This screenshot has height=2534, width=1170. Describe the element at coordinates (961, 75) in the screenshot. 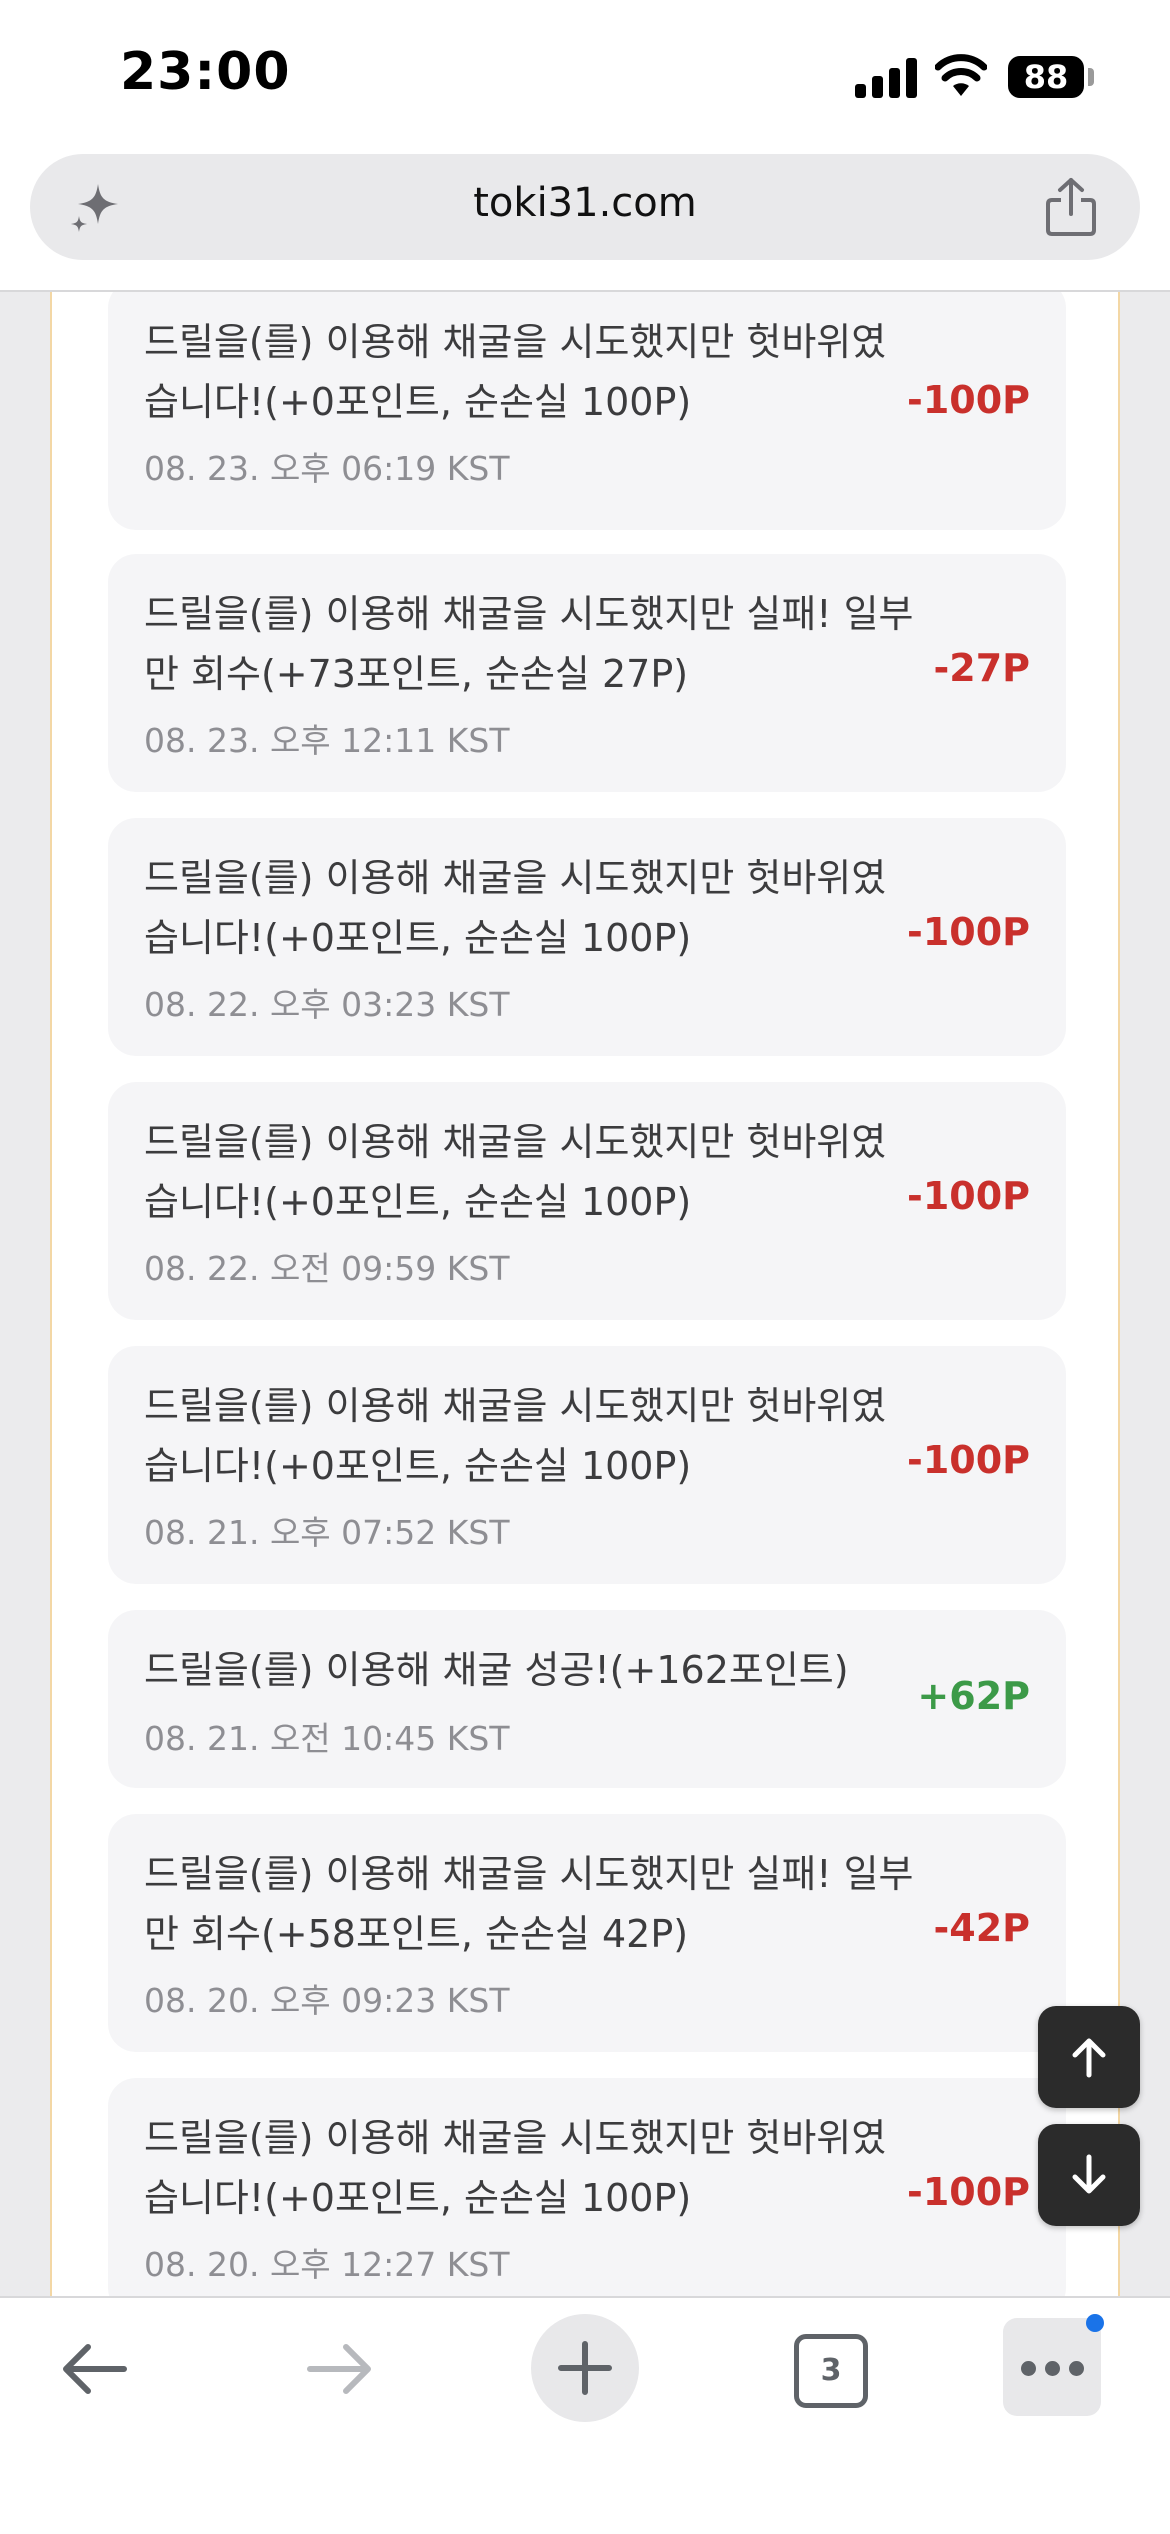

I see `wifi-icon` at that location.